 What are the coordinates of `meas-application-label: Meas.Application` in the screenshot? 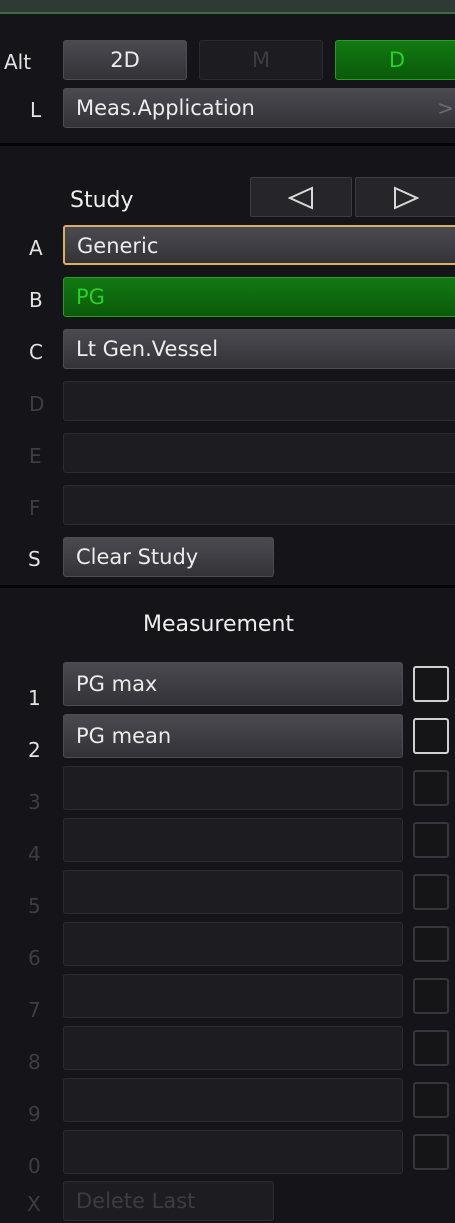 It's located at (165, 108).